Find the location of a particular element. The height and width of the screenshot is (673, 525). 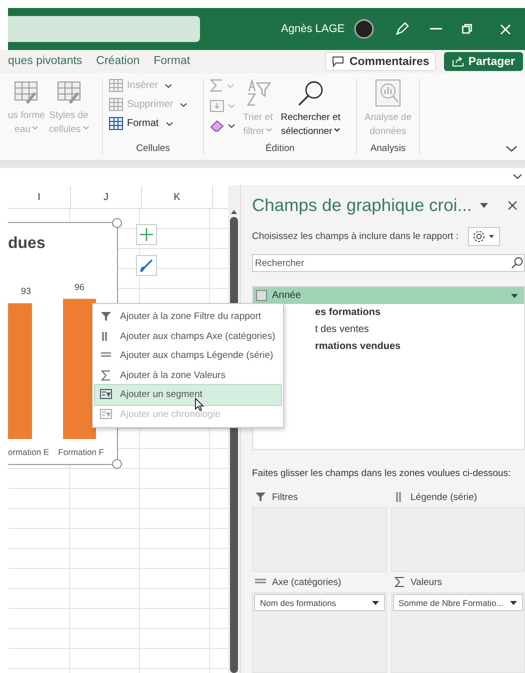

axis-label: ormation E is located at coordinates (29, 452).